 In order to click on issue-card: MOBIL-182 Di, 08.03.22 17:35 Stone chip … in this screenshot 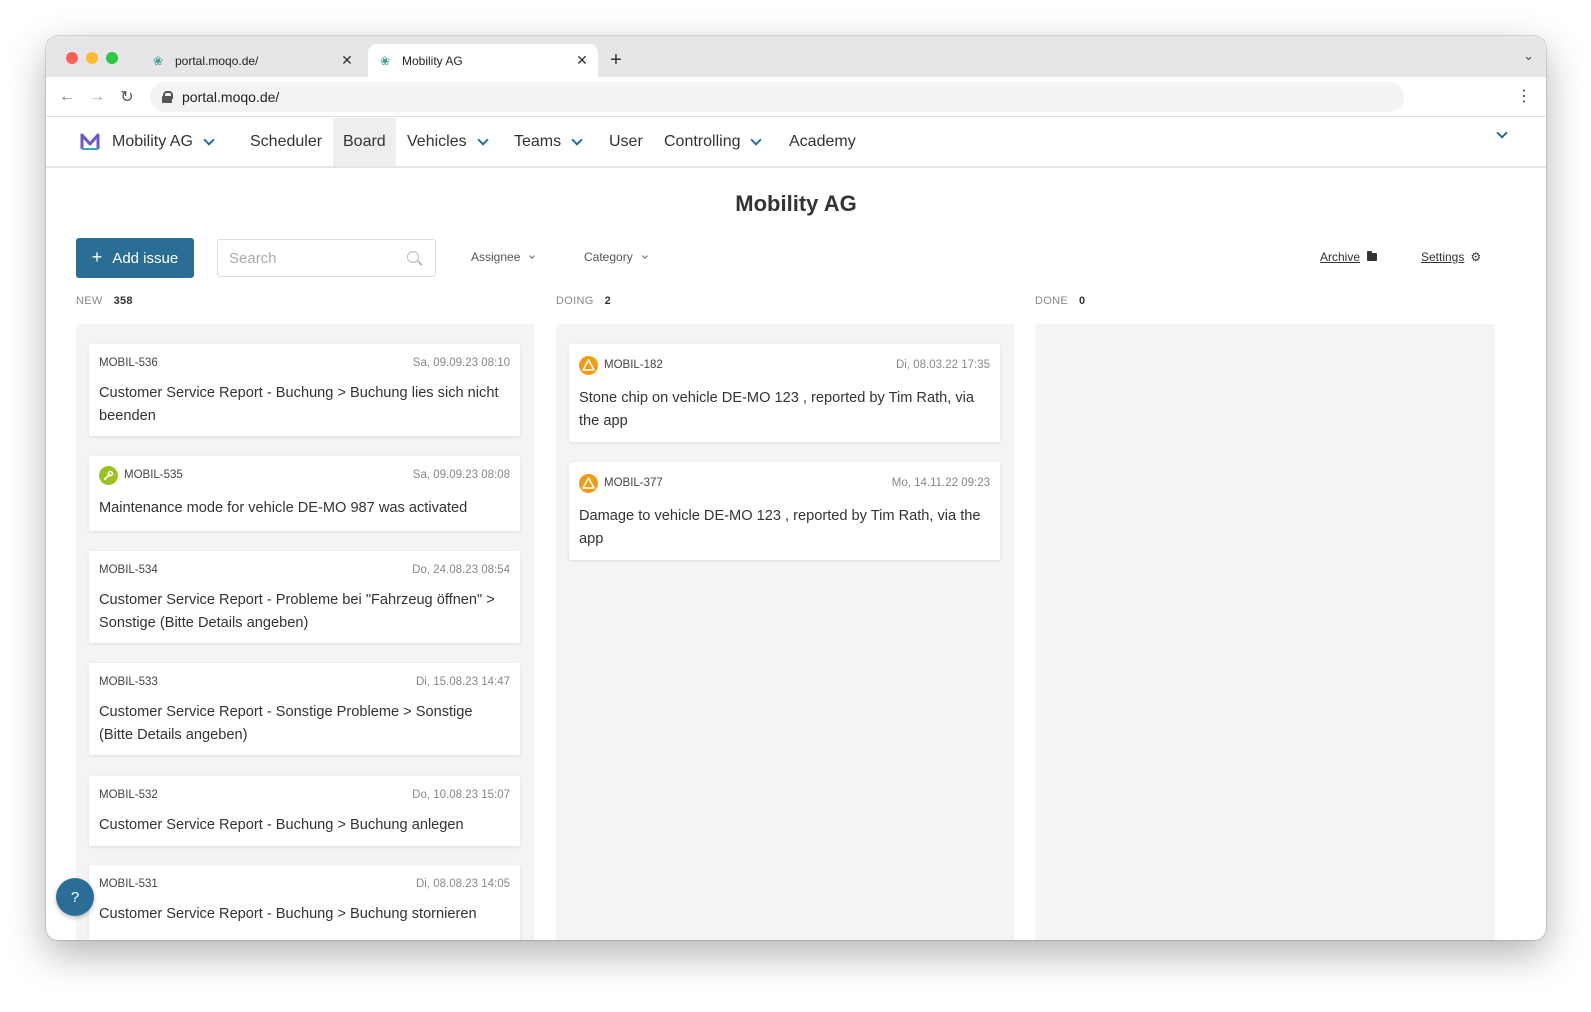, I will do `click(784, 393)`.